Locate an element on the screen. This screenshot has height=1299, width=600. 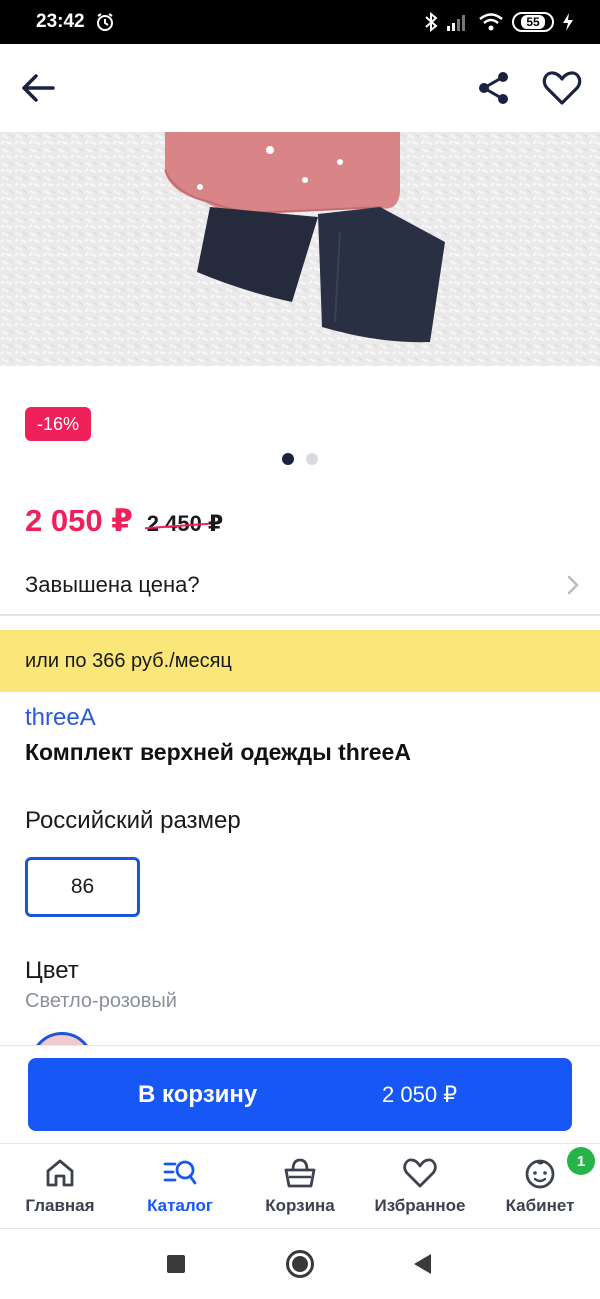
signal-icon is located at coordinates (456, 23).